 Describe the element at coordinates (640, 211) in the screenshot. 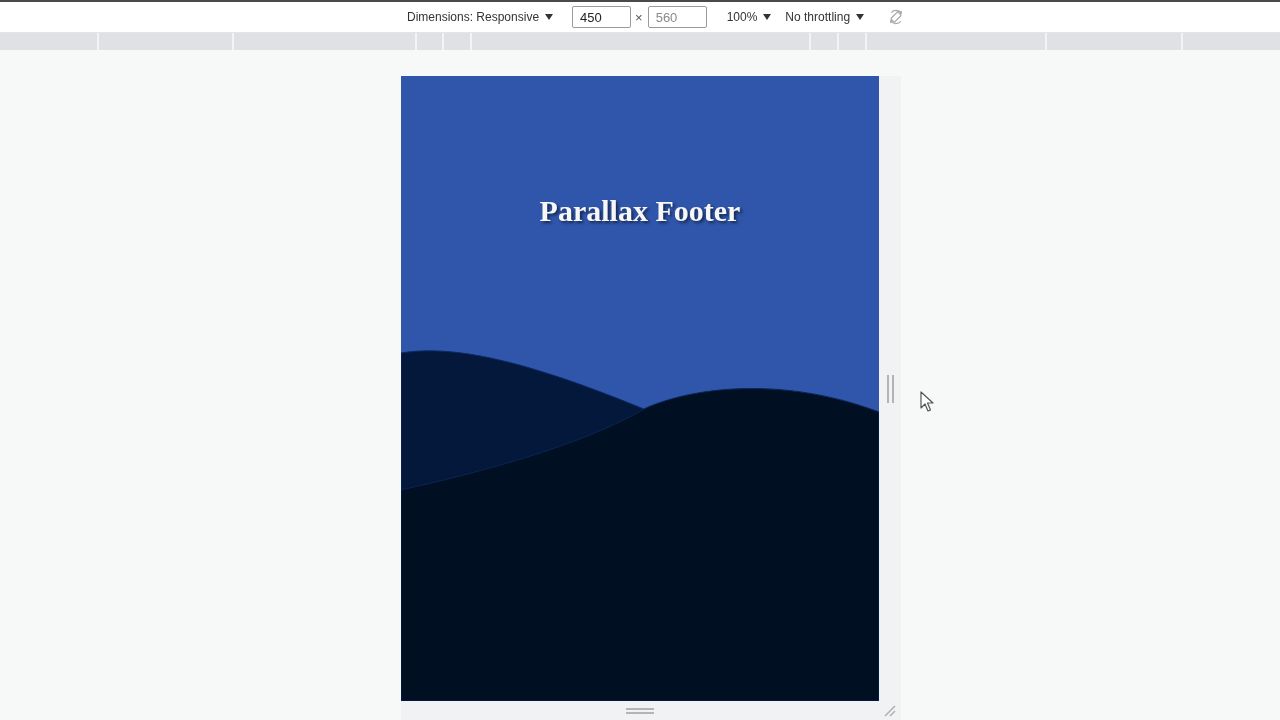

I see `page-heading: Parallax Footer` at that location.